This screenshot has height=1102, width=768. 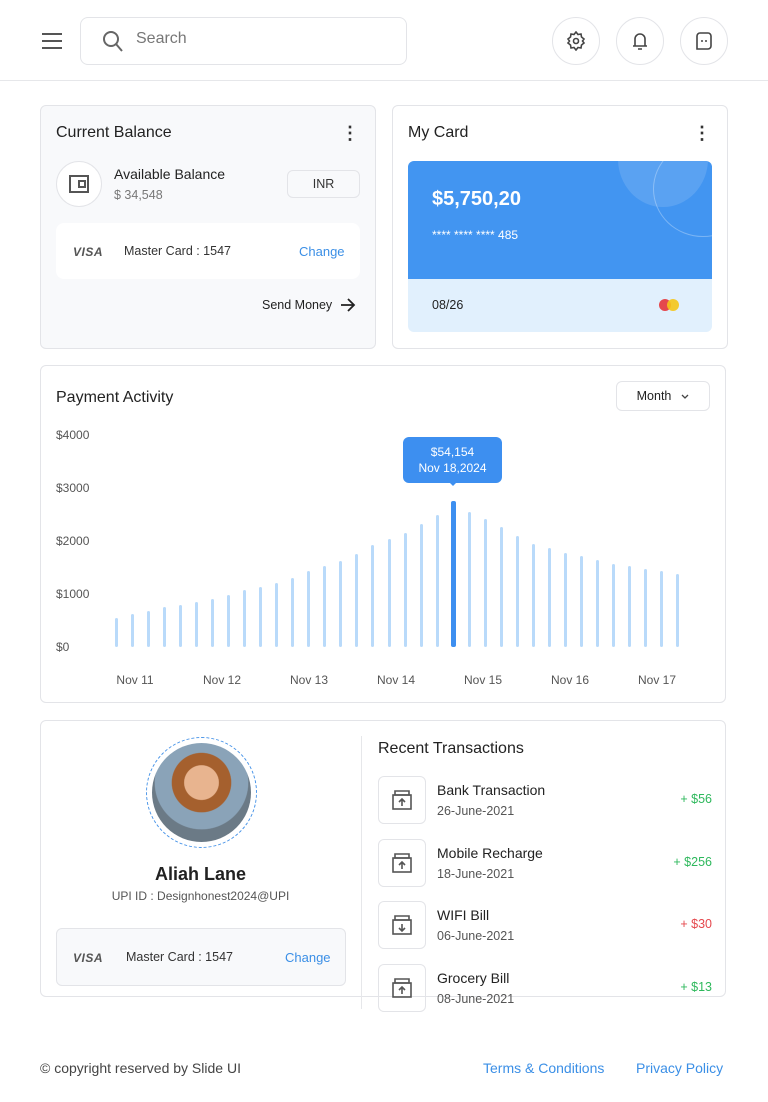 What do you see at coordinates (453, 573) in the screenshot?
I see `bar-highlighted` at bounding box center [453, 573].